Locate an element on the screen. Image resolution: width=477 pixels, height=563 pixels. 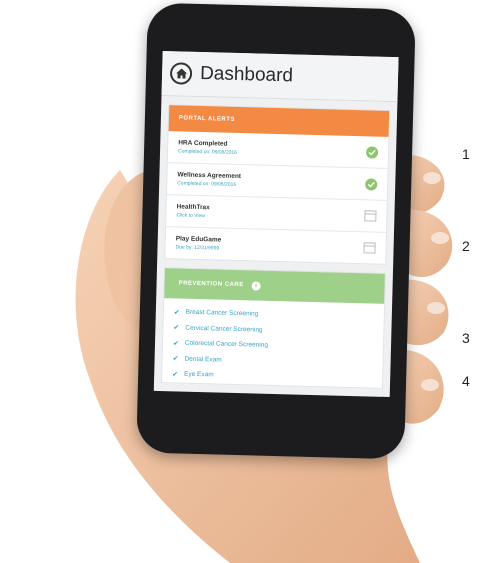
prevention-care-label: PREVENTION CARE is located at coordinates (211, 284).